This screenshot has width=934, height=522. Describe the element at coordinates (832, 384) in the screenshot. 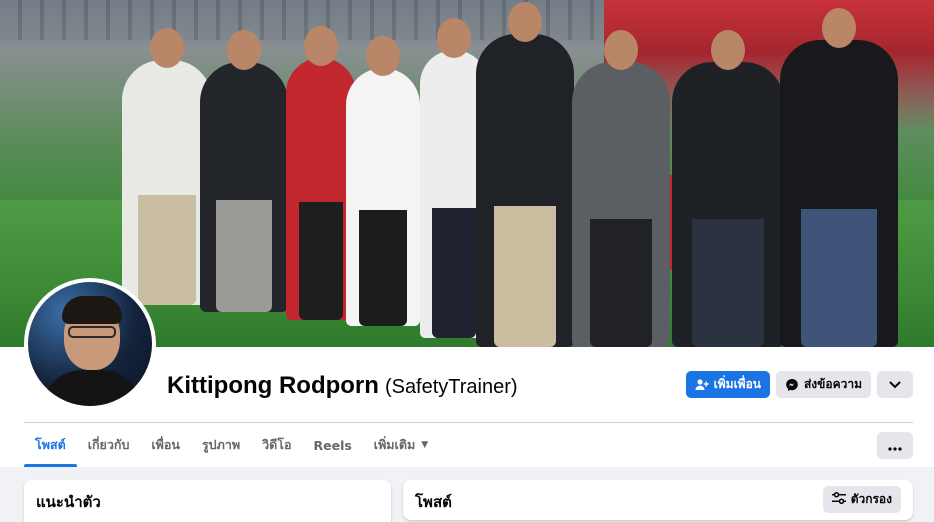

I see `message-label: ส่งข้อความ` at that location.